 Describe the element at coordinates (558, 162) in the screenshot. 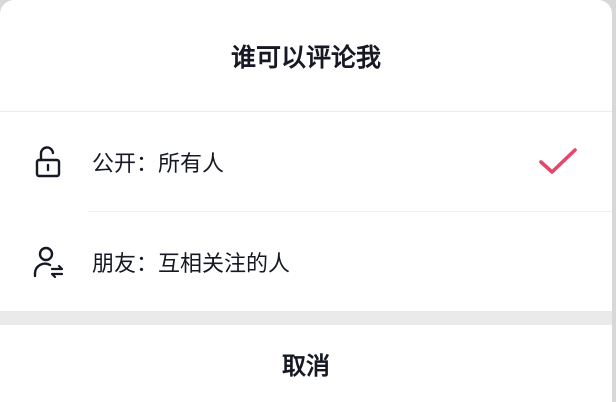

I see `checkmark-icon` at that location.